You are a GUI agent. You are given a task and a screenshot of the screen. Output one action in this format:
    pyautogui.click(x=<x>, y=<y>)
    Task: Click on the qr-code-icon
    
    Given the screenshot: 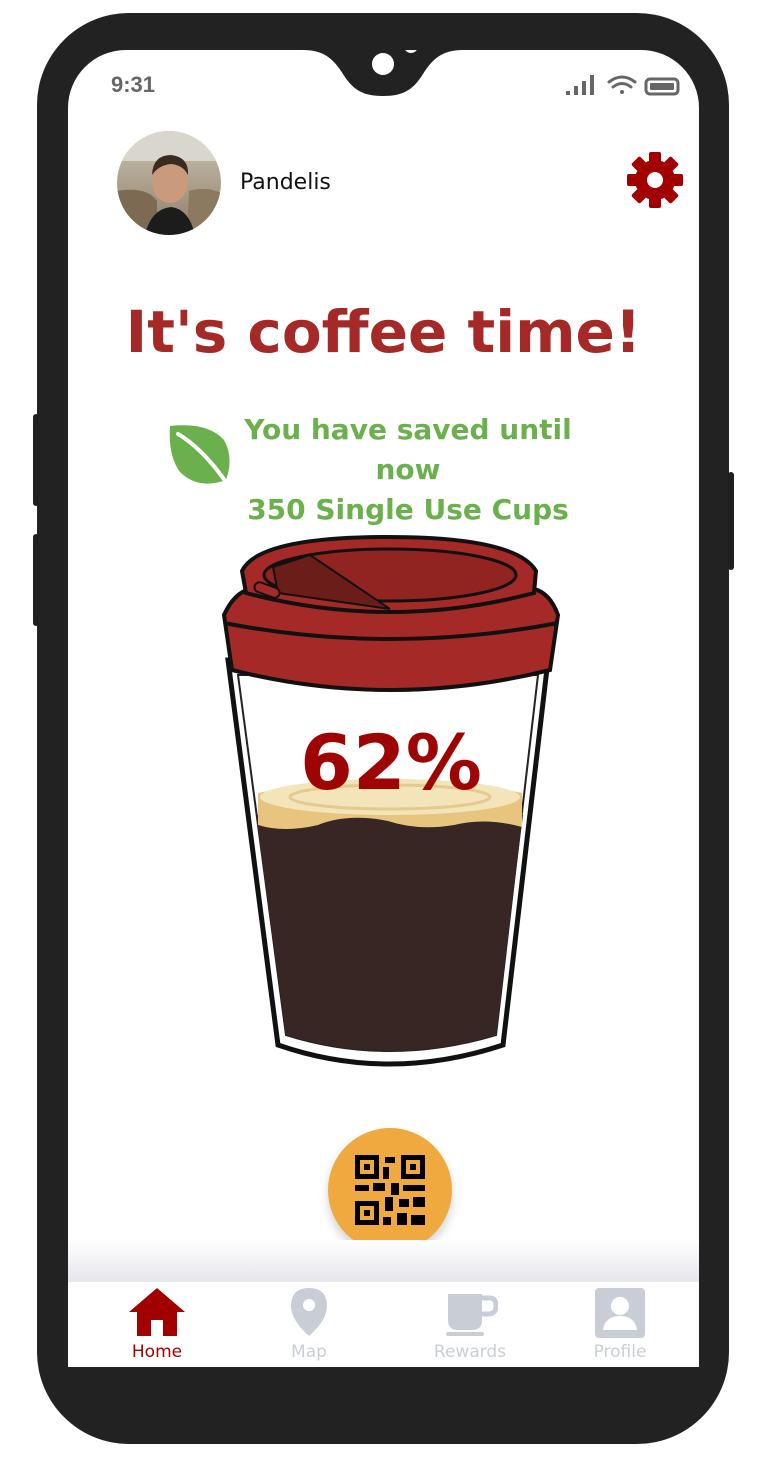 What is the action you would take?
    pyautogui.click(x=390, y=1190)
    